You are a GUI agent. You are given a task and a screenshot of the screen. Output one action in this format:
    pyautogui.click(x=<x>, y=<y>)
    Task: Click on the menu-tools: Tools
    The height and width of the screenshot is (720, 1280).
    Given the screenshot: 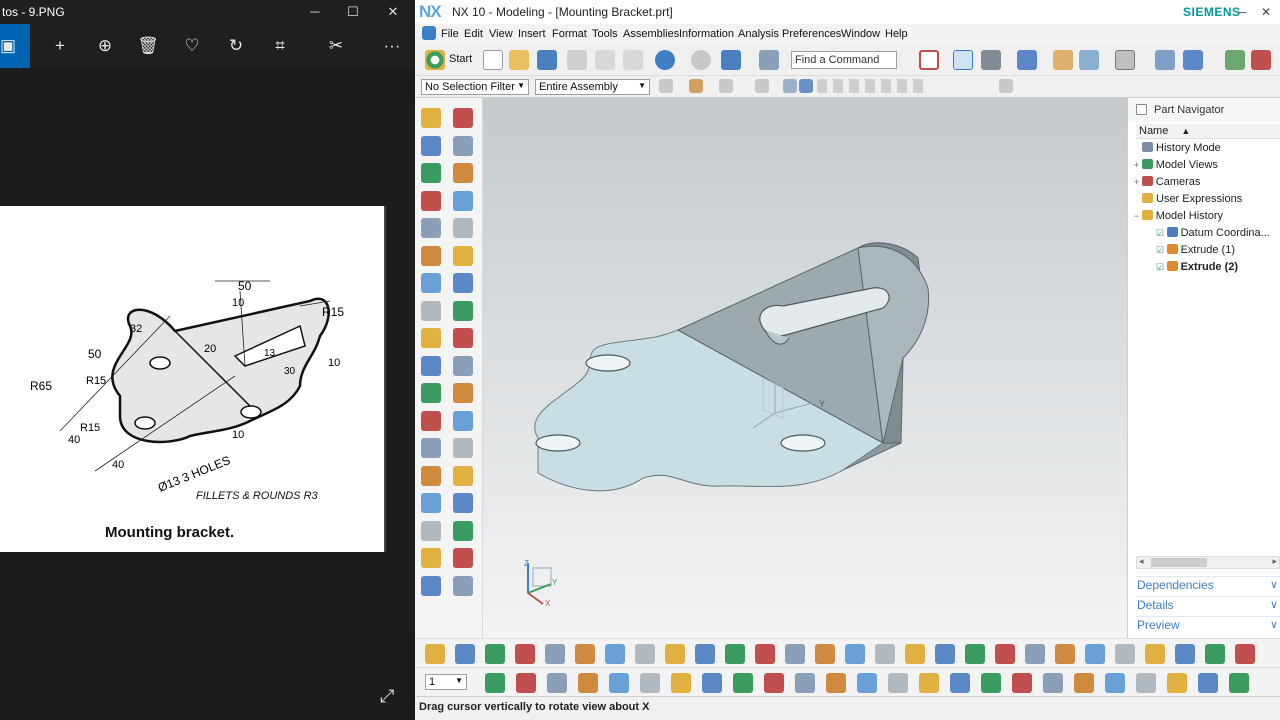 What is the action you would take?
    pyautogui.click(x=605, y=34)
    